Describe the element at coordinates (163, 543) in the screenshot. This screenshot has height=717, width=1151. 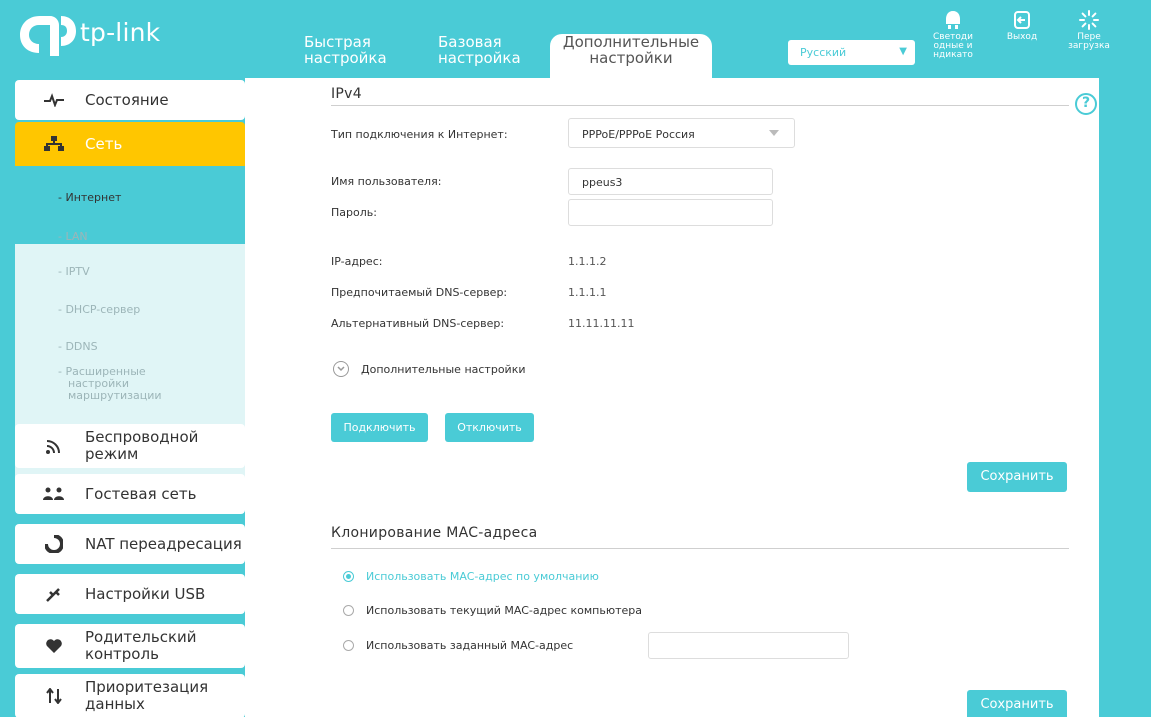
I see `sidebar-item-label: NAT переадресация` at that location.